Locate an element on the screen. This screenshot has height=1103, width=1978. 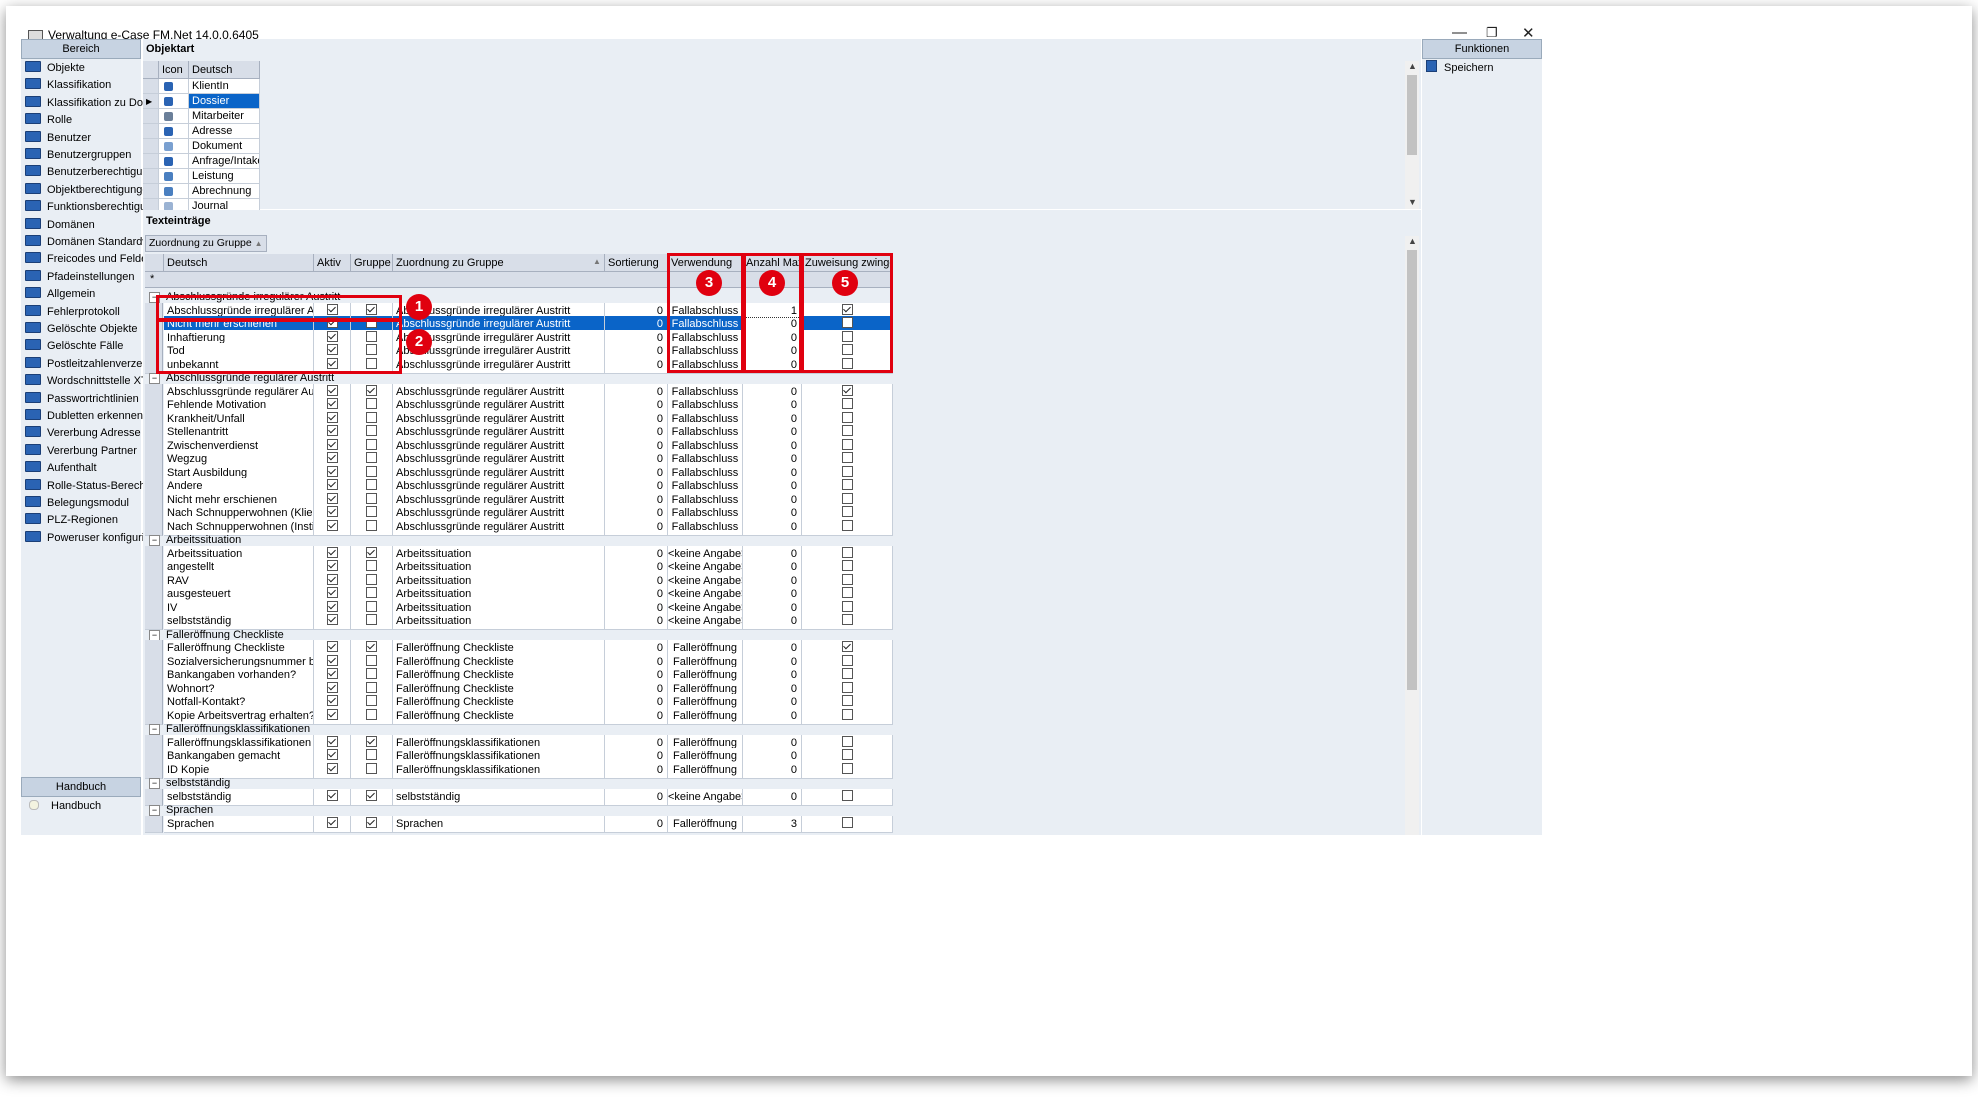
col-header-aktiv: Aktiv is located at coordinates (332, 263).